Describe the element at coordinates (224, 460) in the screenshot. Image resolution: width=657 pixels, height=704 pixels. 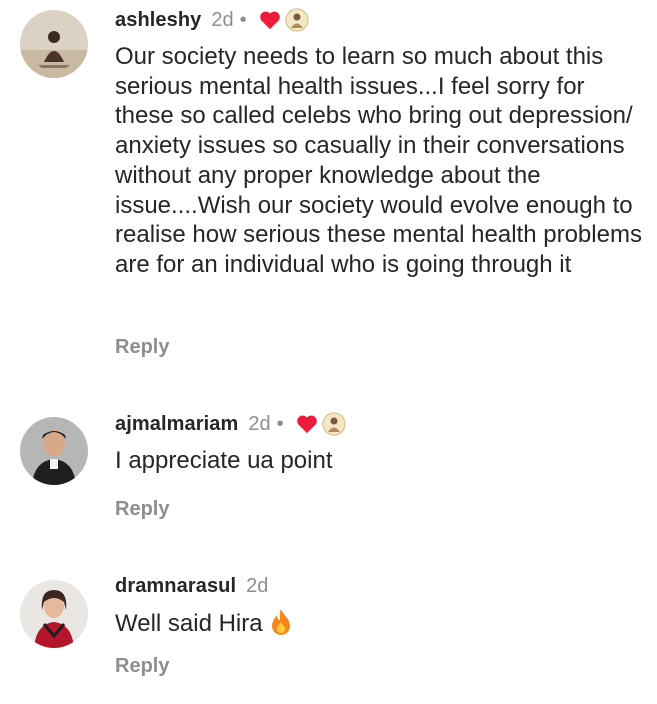
I see `comment-text: I appreciate ua point` at that location.